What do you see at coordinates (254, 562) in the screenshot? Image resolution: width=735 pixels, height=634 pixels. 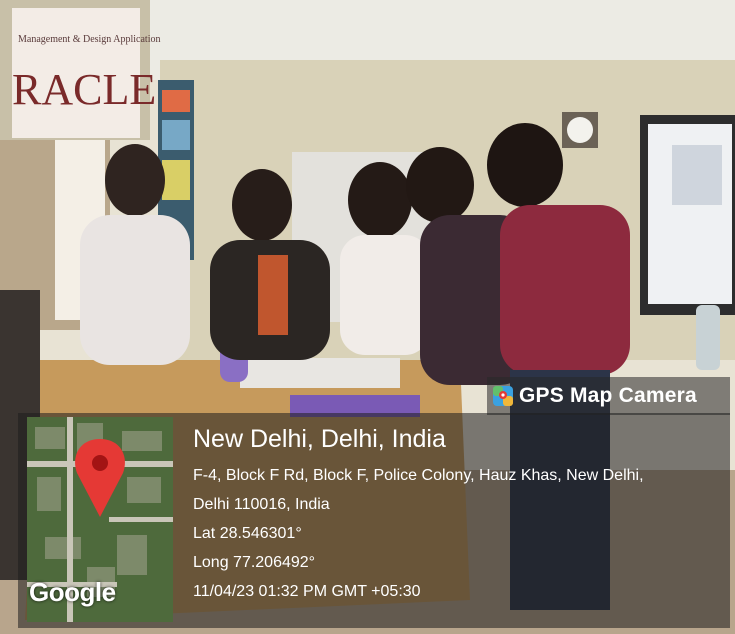 I see `longitude-text: Long 77.206492°` at bounding box center [254, 562].